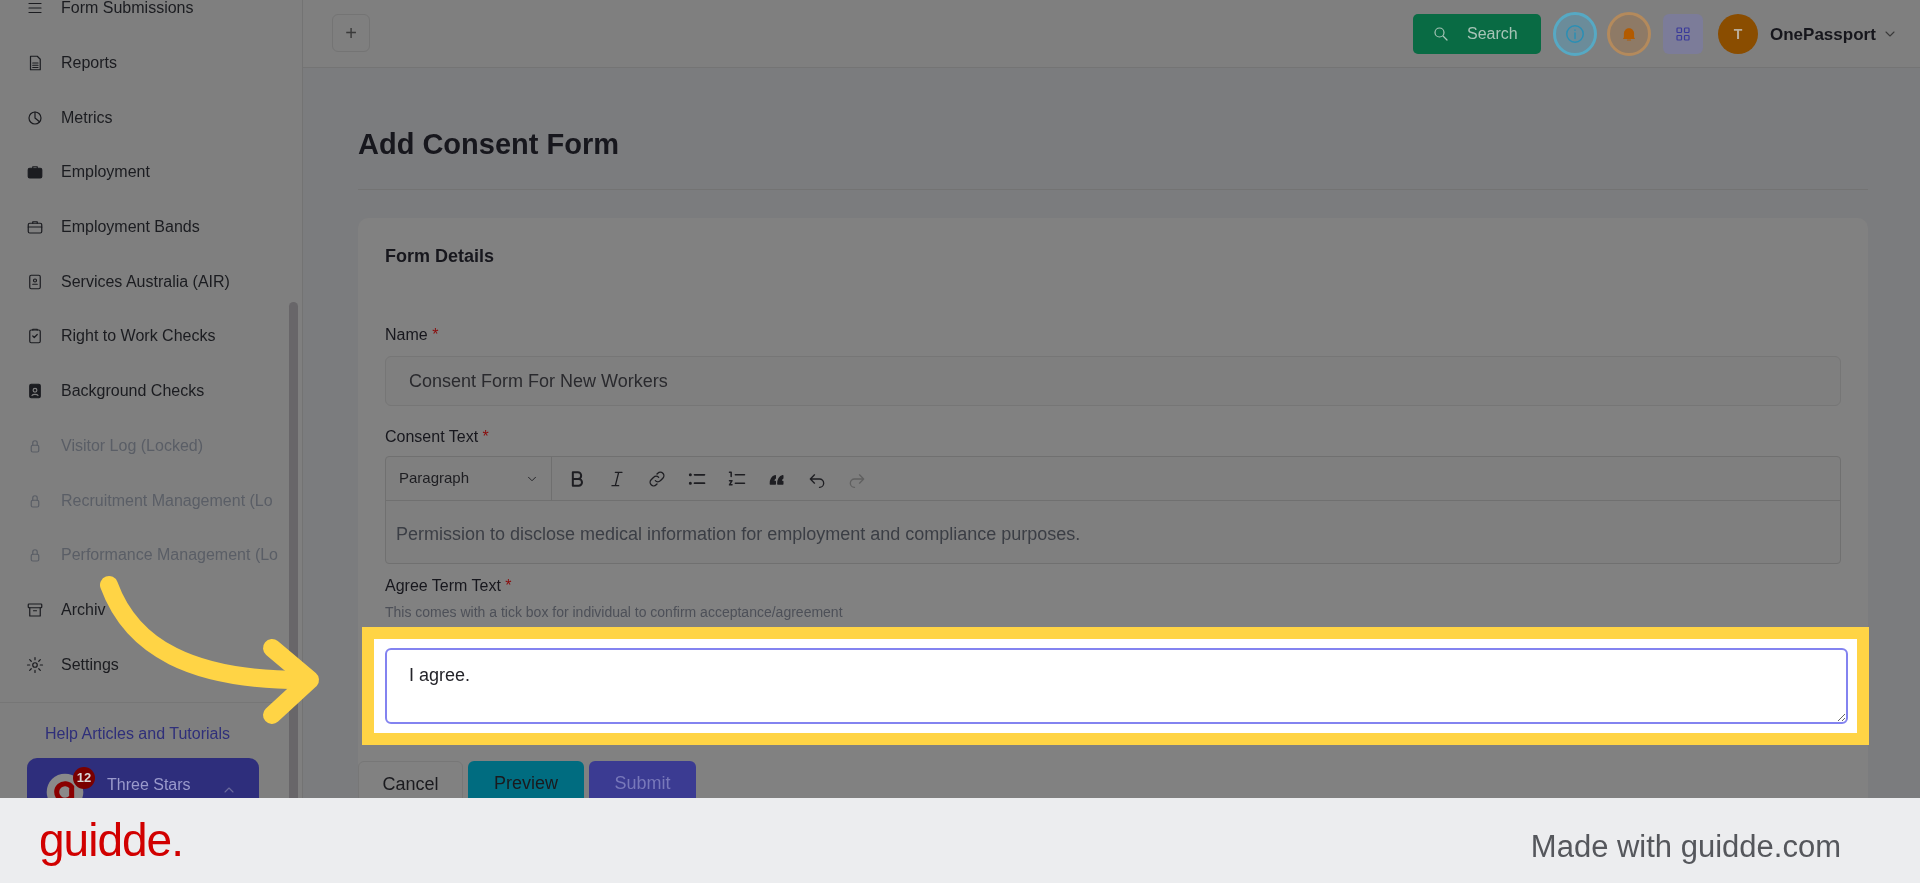 Image resolution: width=1920 pixels, height=883 pixels. I want to click on notification-badge: 12, so click(84, 778).